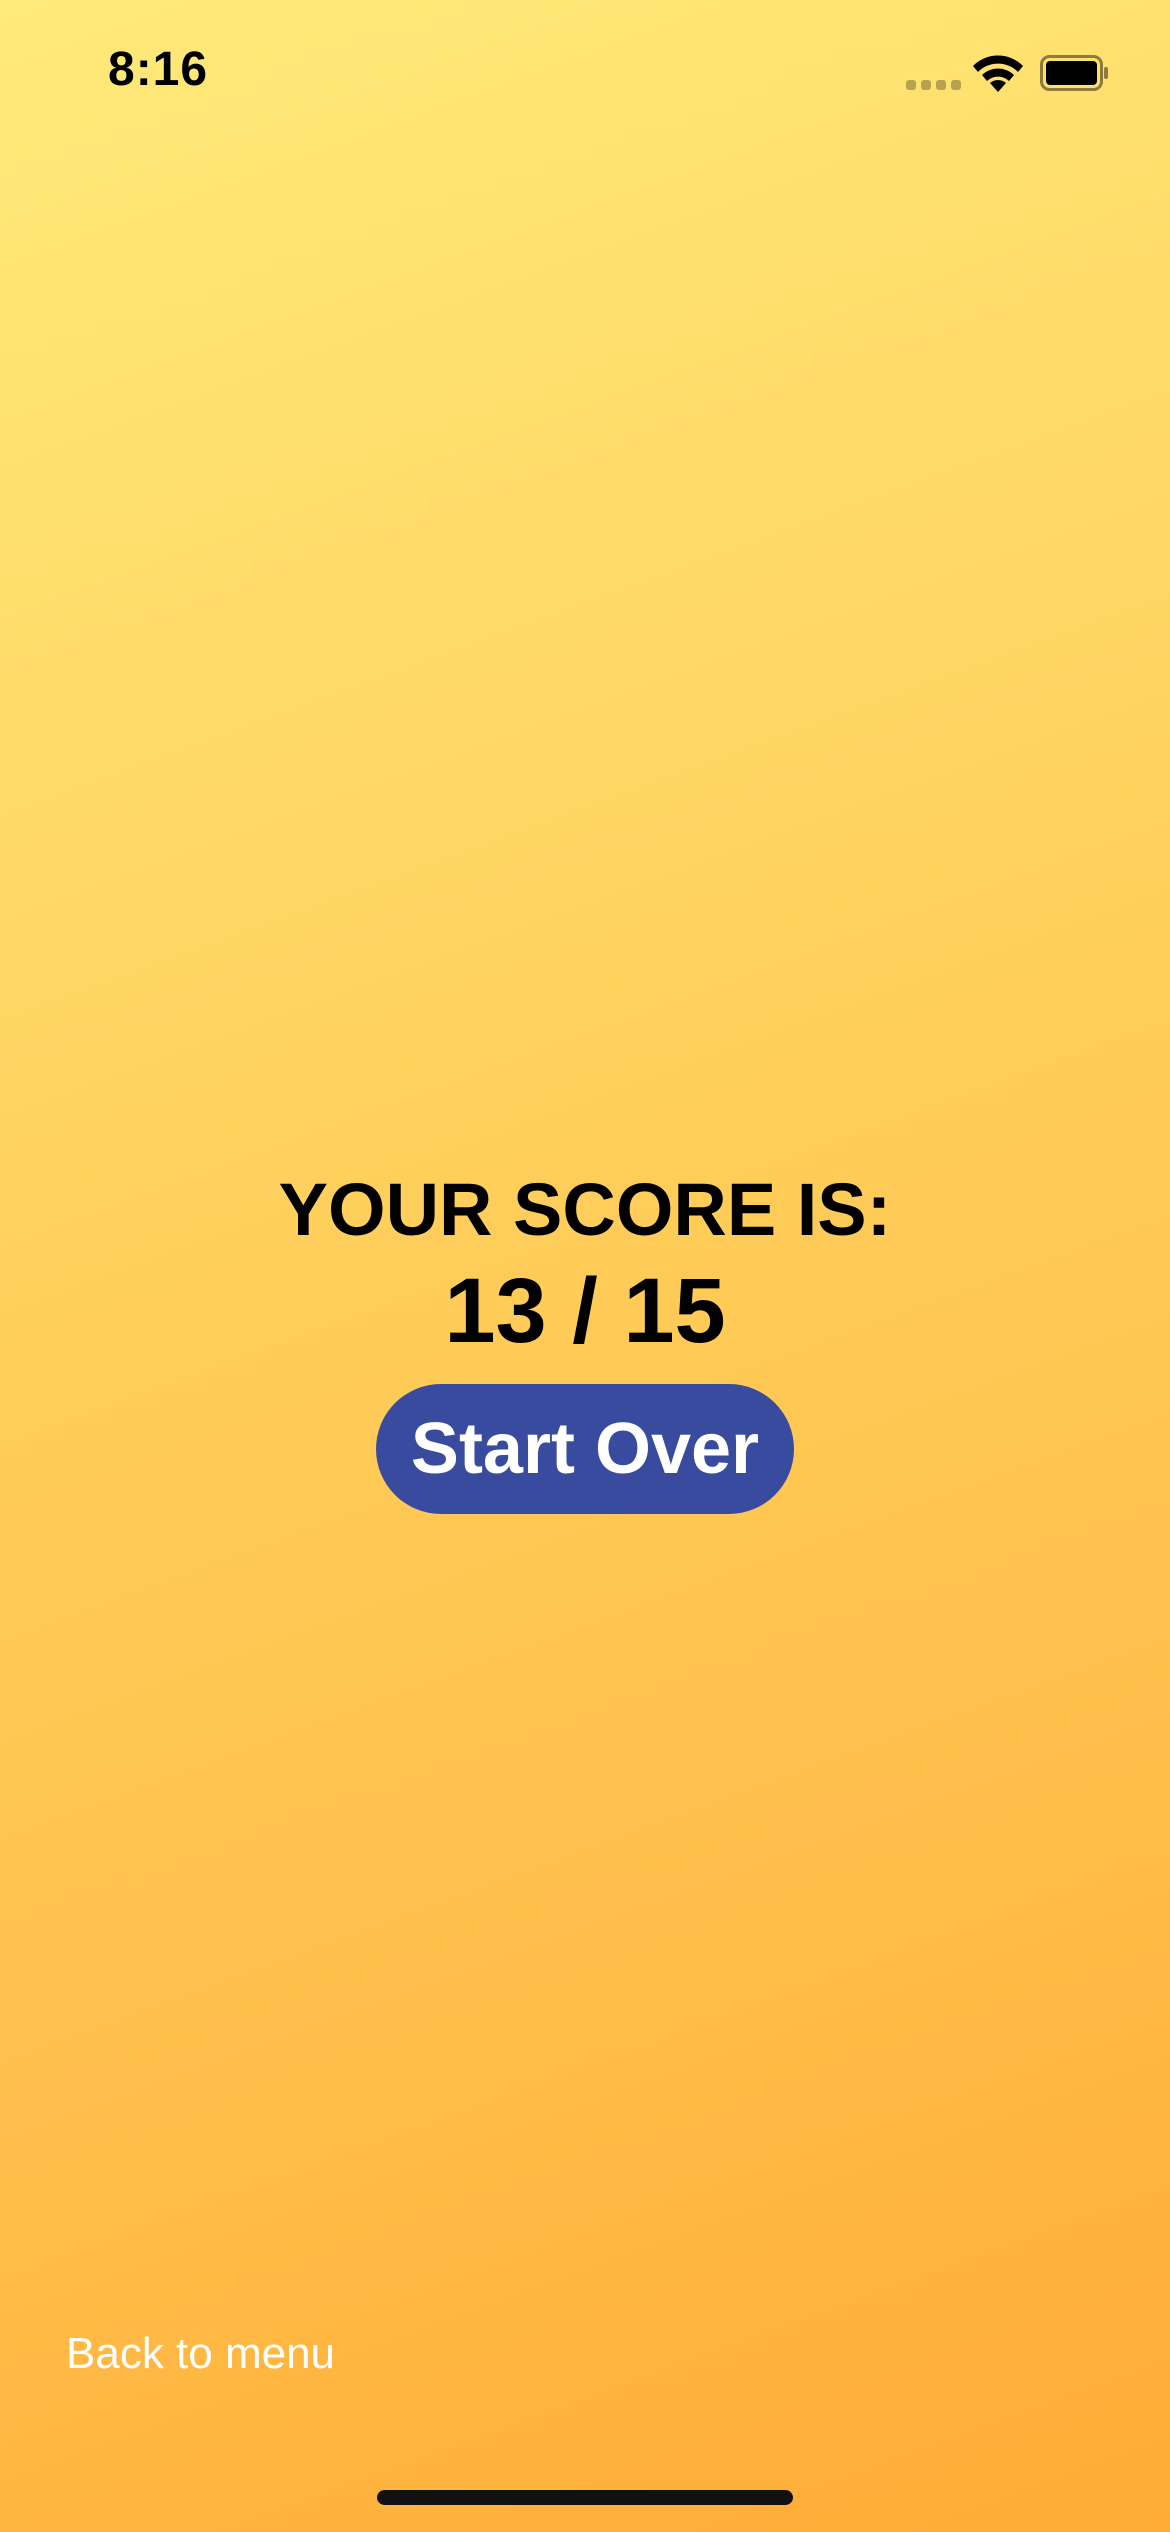  I want to click on score-label: YOUR SCORE IS:, so click(585, 1209).